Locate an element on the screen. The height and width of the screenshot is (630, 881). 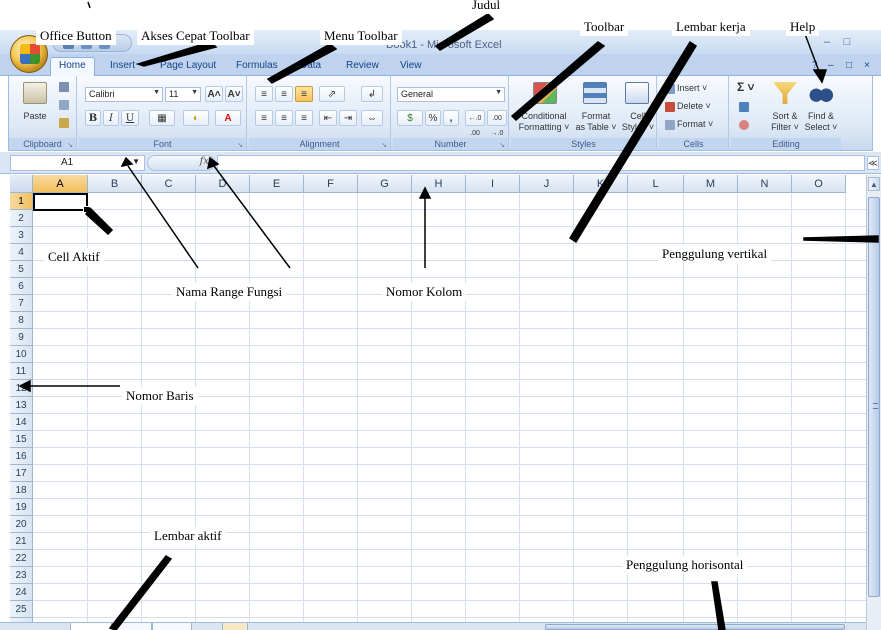
insert-cells-button: Insert ˅ is located at coordinates (692, 88).